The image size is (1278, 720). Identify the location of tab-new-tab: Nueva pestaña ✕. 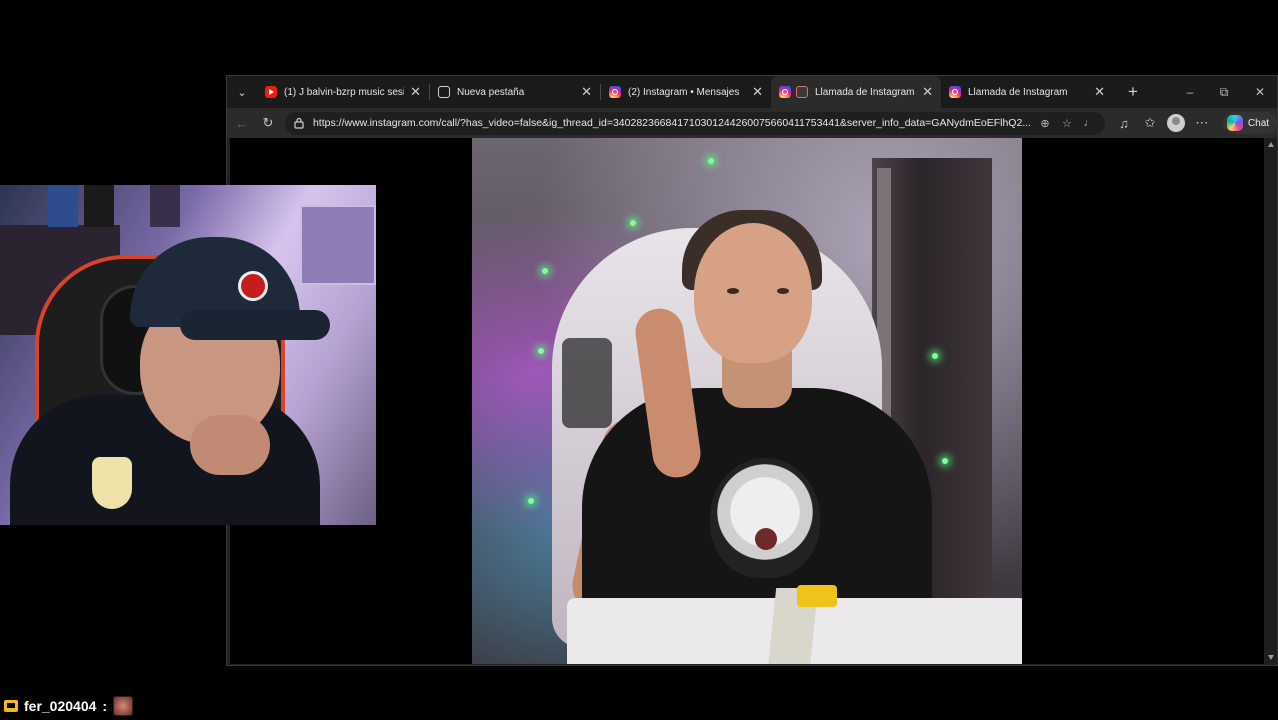
(515, 92).